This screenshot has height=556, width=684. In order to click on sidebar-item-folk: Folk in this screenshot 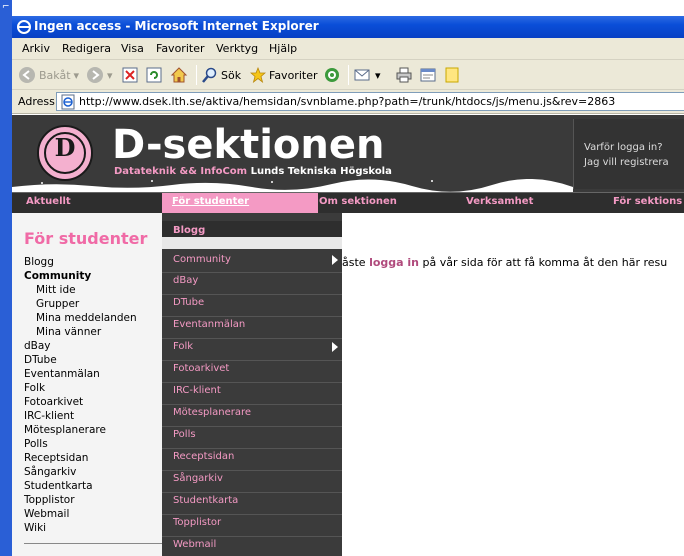, I will do `click(34, 388)`.